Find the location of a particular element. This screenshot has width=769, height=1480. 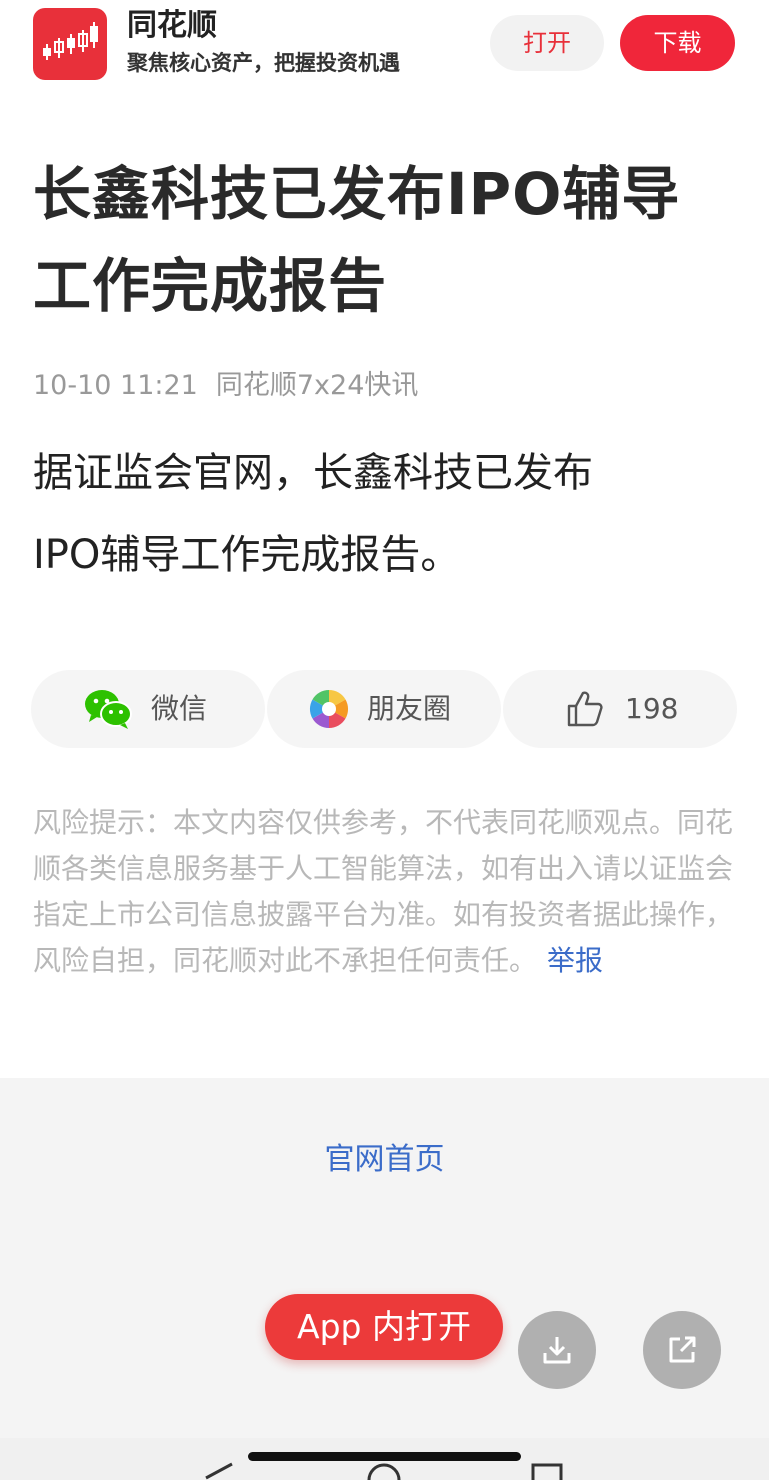

article-source: 同花顺7x24快讯 is located at coordinates (317, 385).